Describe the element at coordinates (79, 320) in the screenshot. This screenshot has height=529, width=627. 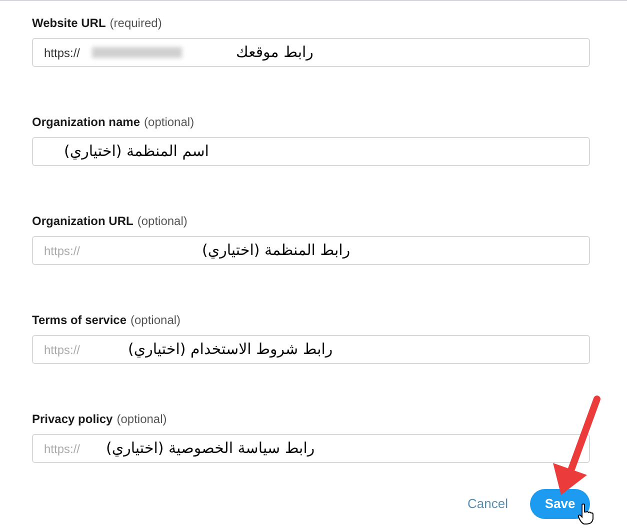
I see `field-label: Terms of service` at that location.